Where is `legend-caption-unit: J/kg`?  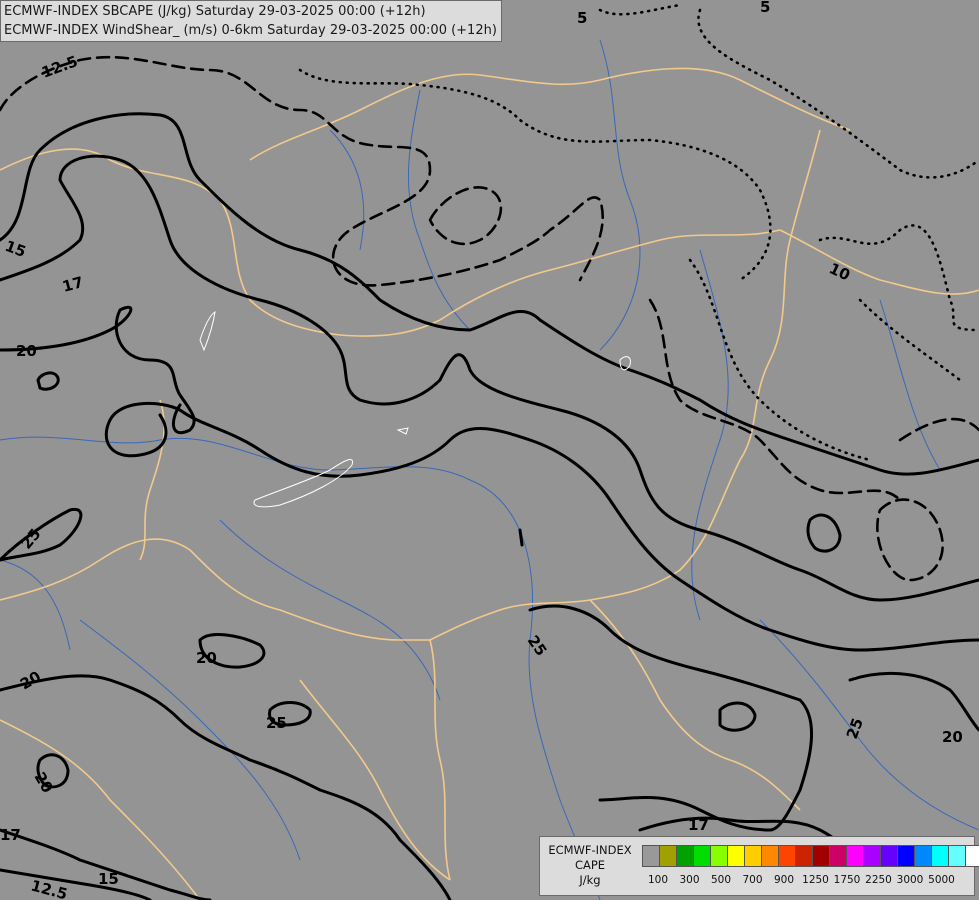
legend-caption-unit: J/kg is located at coordinates (590, 880).